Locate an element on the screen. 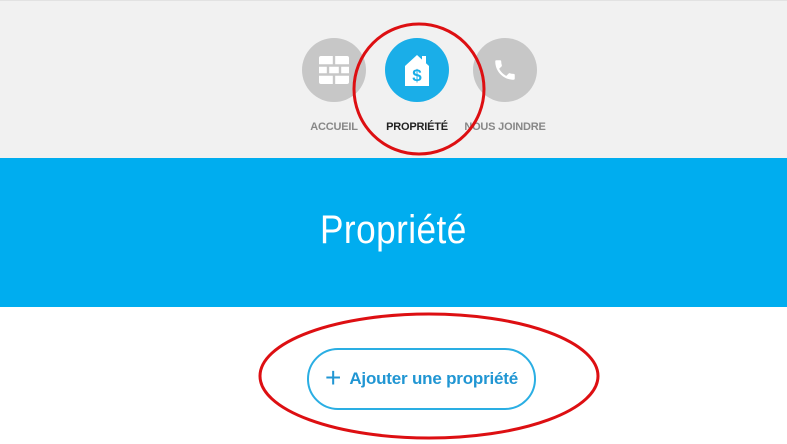  nav-item-propriete: $ PROPRIÉTÉ is located at coordinates (417, 80).